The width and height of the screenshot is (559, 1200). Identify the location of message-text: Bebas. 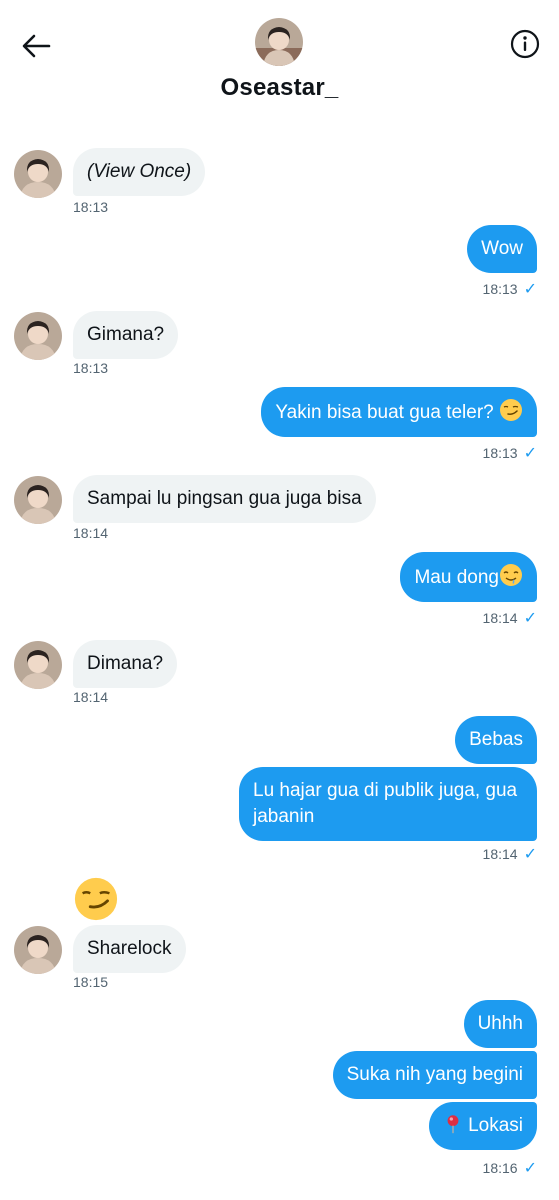
(496, 739).